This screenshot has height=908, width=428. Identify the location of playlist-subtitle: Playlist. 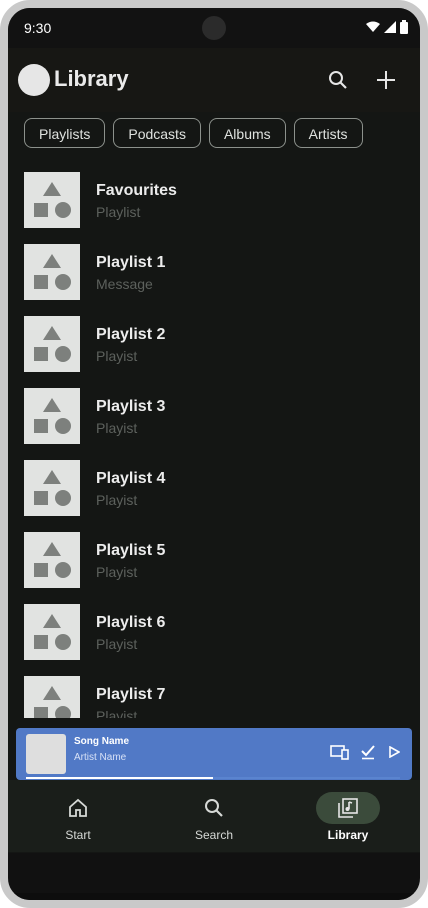
(118, 212).